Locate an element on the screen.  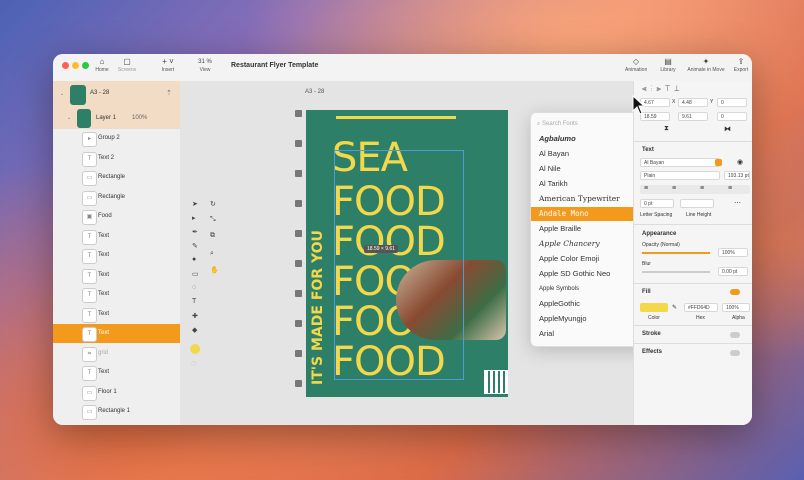
line-height-field is located at coordinates (697, 203).